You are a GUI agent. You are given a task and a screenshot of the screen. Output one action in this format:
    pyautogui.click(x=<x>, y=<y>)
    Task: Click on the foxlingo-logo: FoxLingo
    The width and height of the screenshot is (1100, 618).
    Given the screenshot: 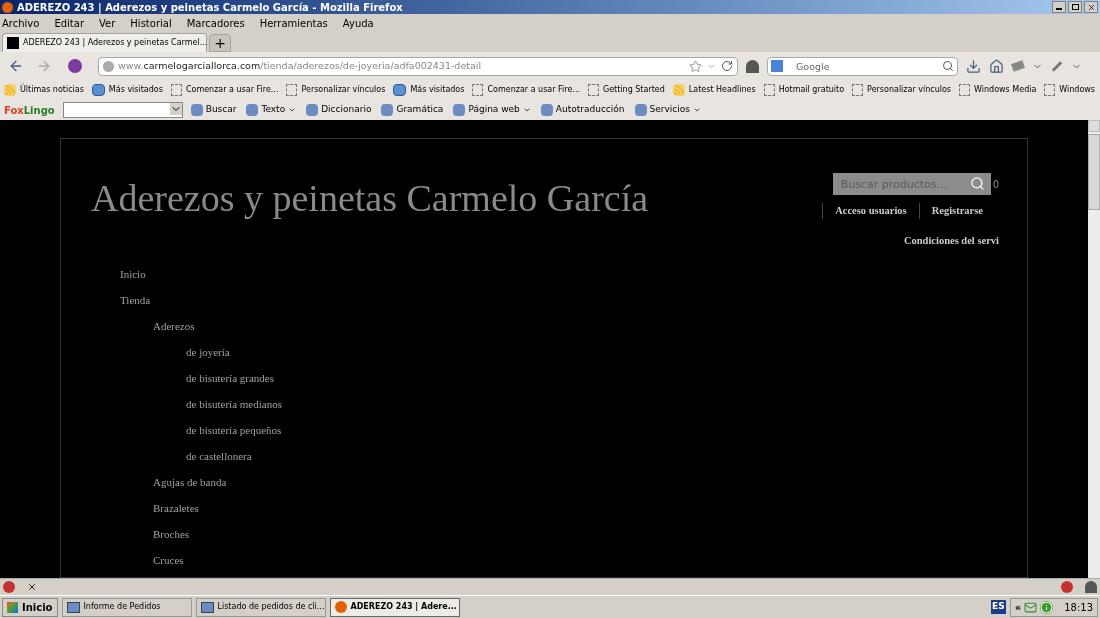 What is the action you would take?
    pyautogui.click(x=29, y=110)
    